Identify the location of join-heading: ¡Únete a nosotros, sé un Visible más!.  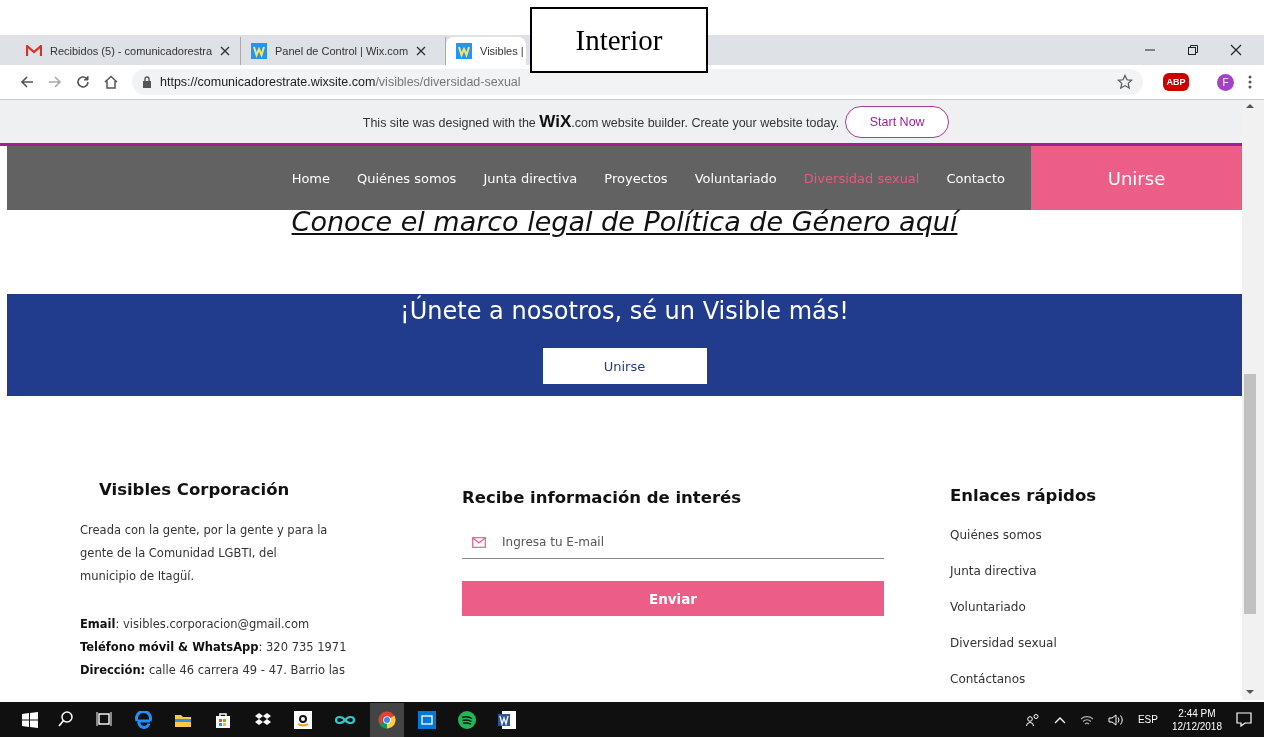
(624, 312).